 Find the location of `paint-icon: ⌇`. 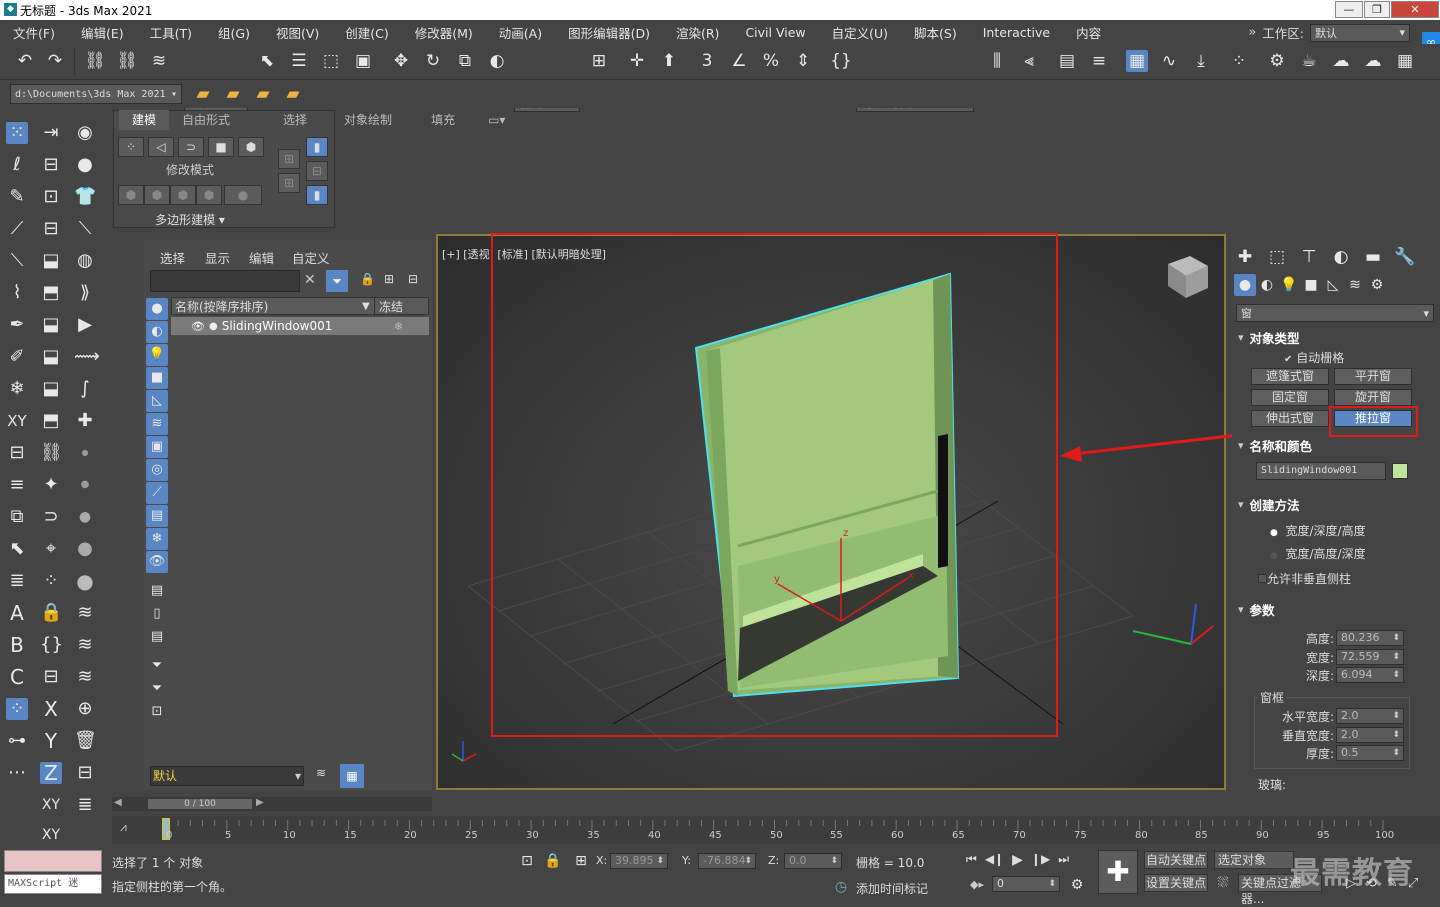

paint-icon: ⌇ is located at coordinates (17, 293).